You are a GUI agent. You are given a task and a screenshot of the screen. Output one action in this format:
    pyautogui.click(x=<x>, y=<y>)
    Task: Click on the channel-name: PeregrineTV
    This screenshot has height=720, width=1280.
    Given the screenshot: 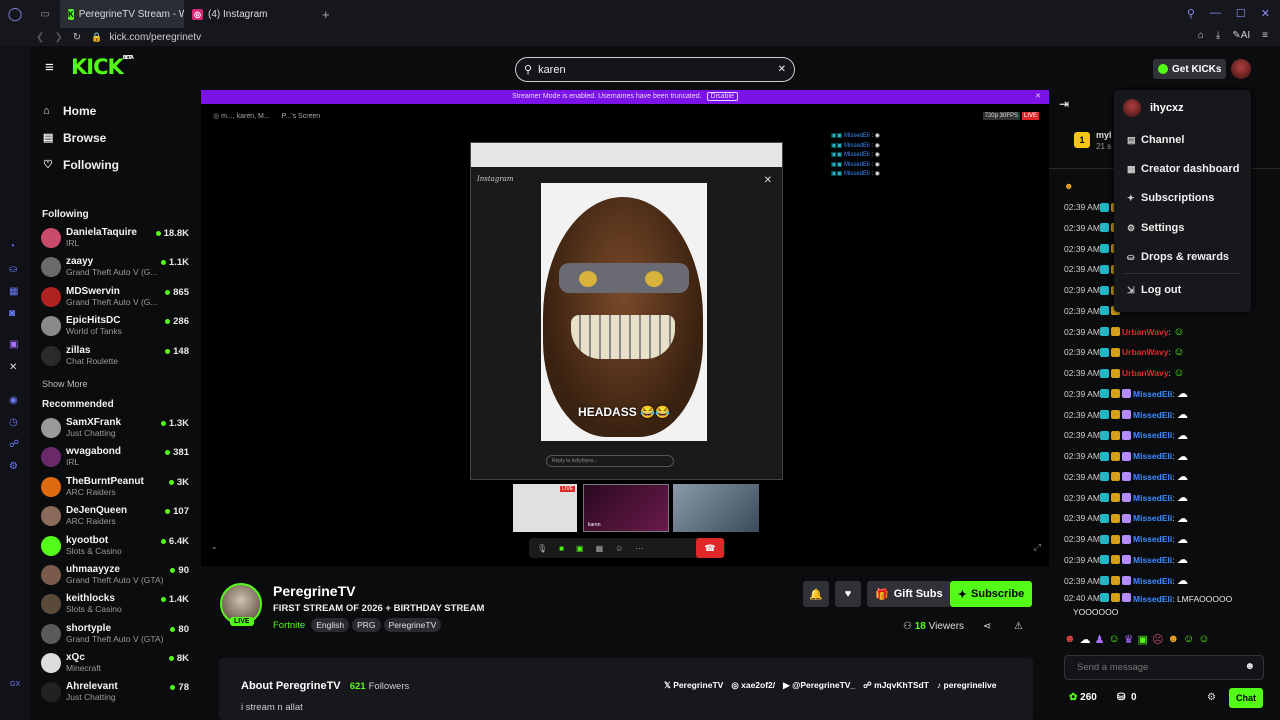 What is the action you would take?
    pyautogui.click(x=314, y=591)
    